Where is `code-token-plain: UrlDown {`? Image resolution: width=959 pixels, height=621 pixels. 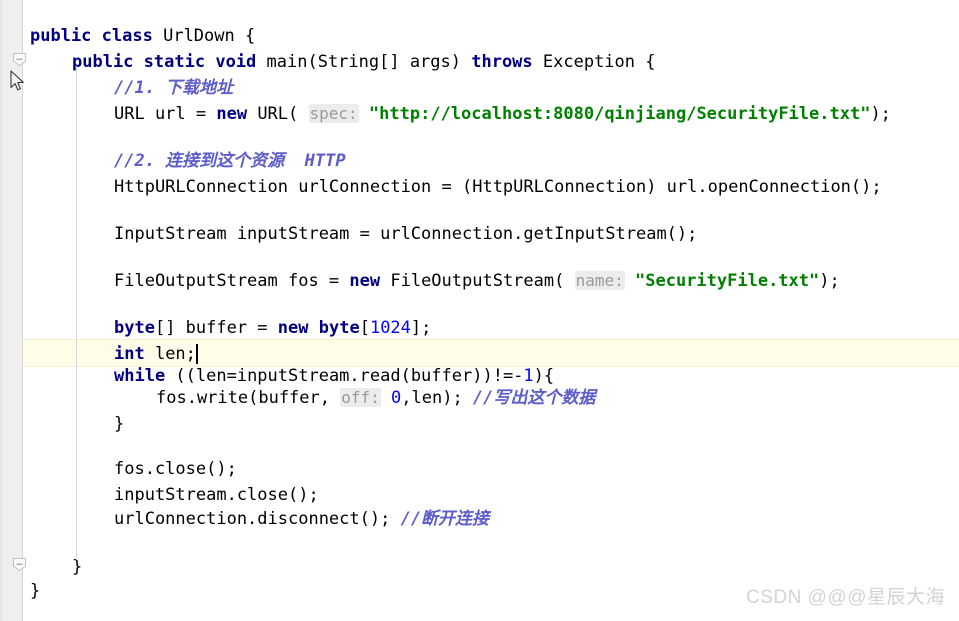
code-token-plain: UrlDown { is located at coordinates (204, 36).